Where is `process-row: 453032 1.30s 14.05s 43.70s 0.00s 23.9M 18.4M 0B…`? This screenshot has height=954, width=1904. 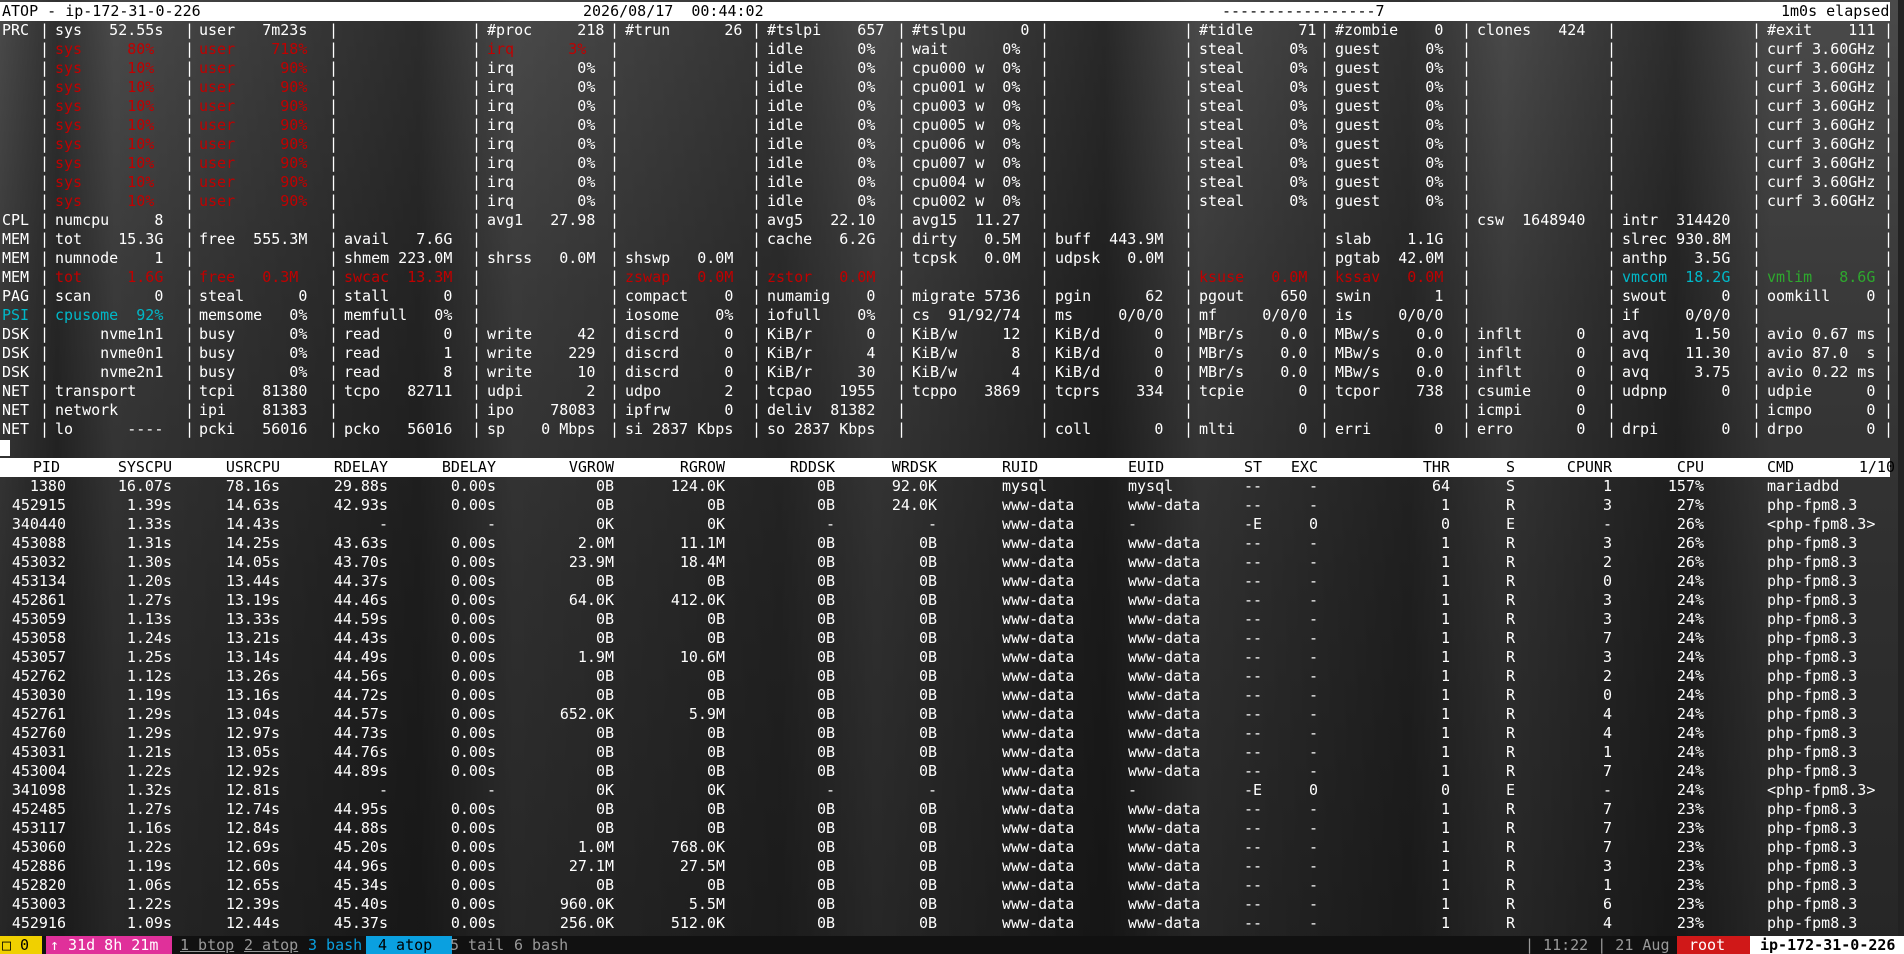
process-row: 453032 1.30s 14.05s 43.70s 0.00s 23.9M 18.4M 0B… is located at coordinates (945, 562).